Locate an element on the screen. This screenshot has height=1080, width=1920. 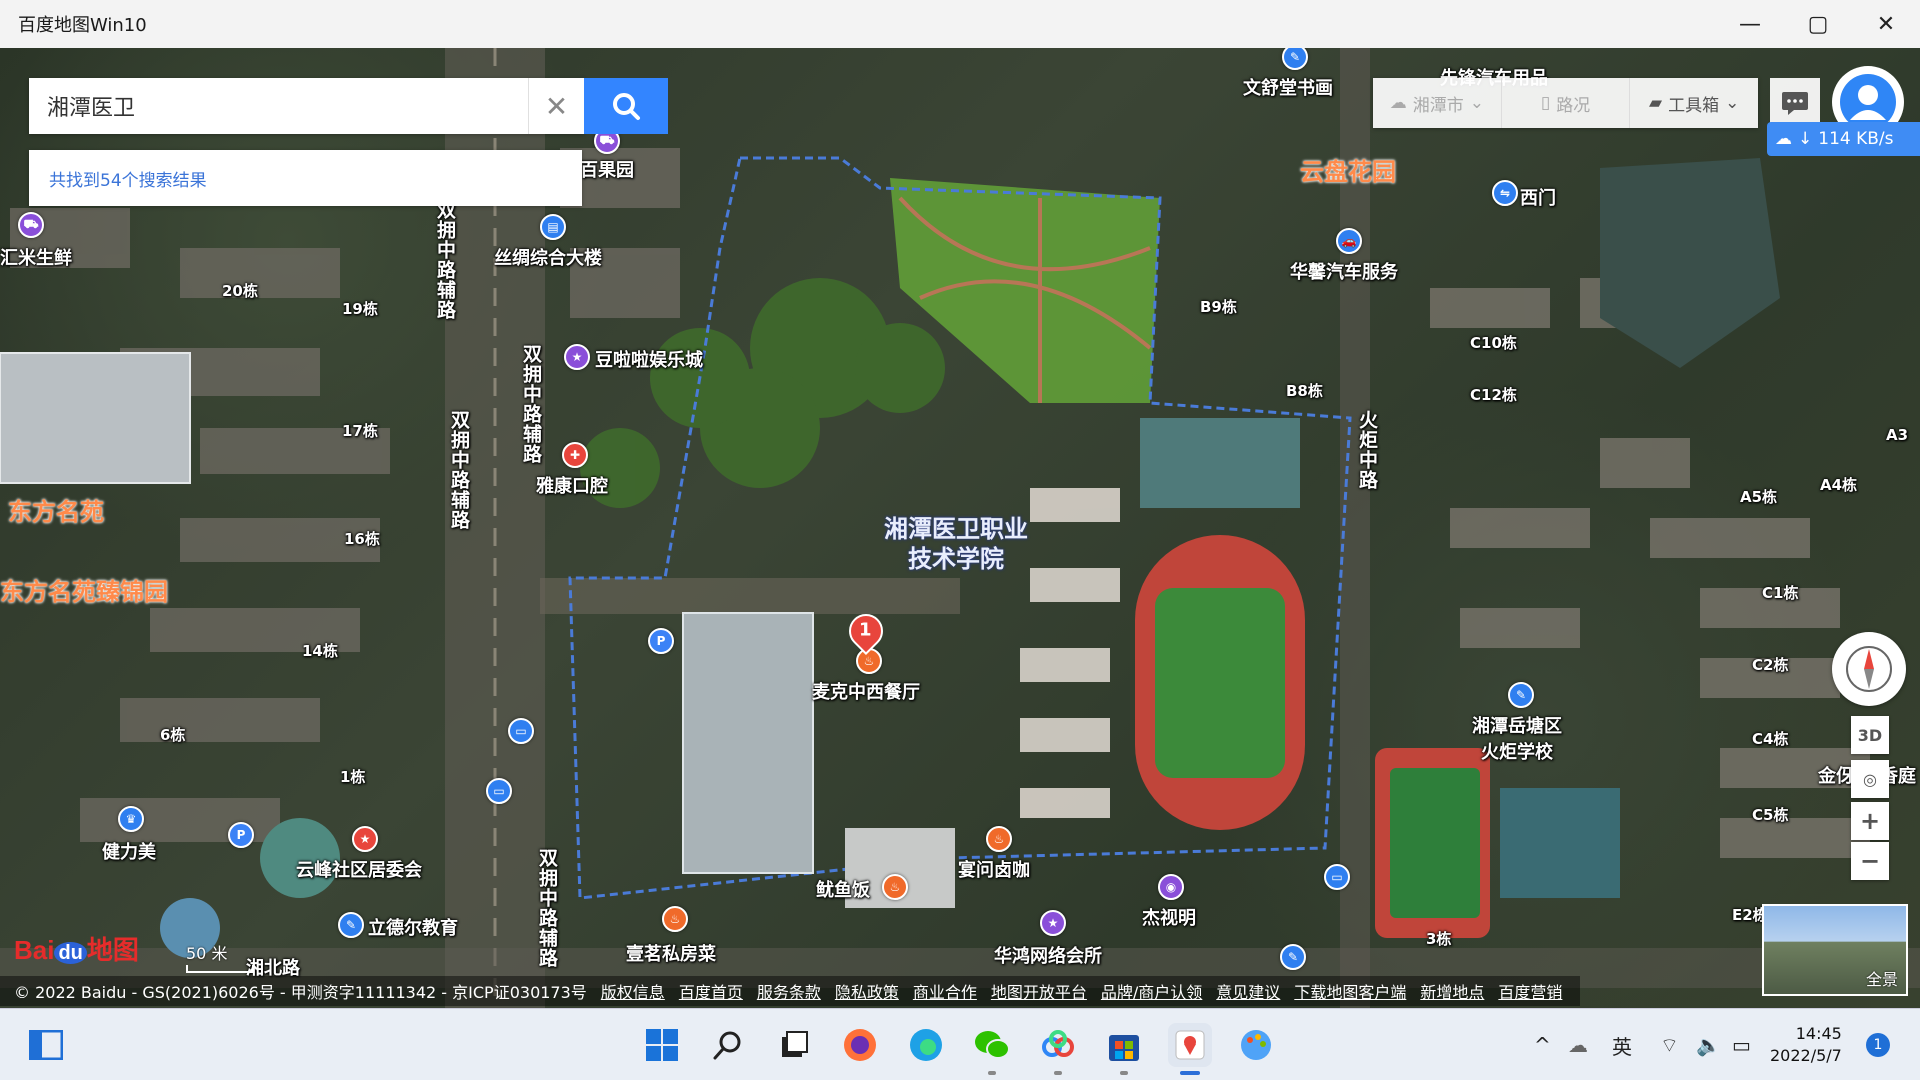
poi-icon-jianlimei: ♛ is located at coordinates (131, 819).